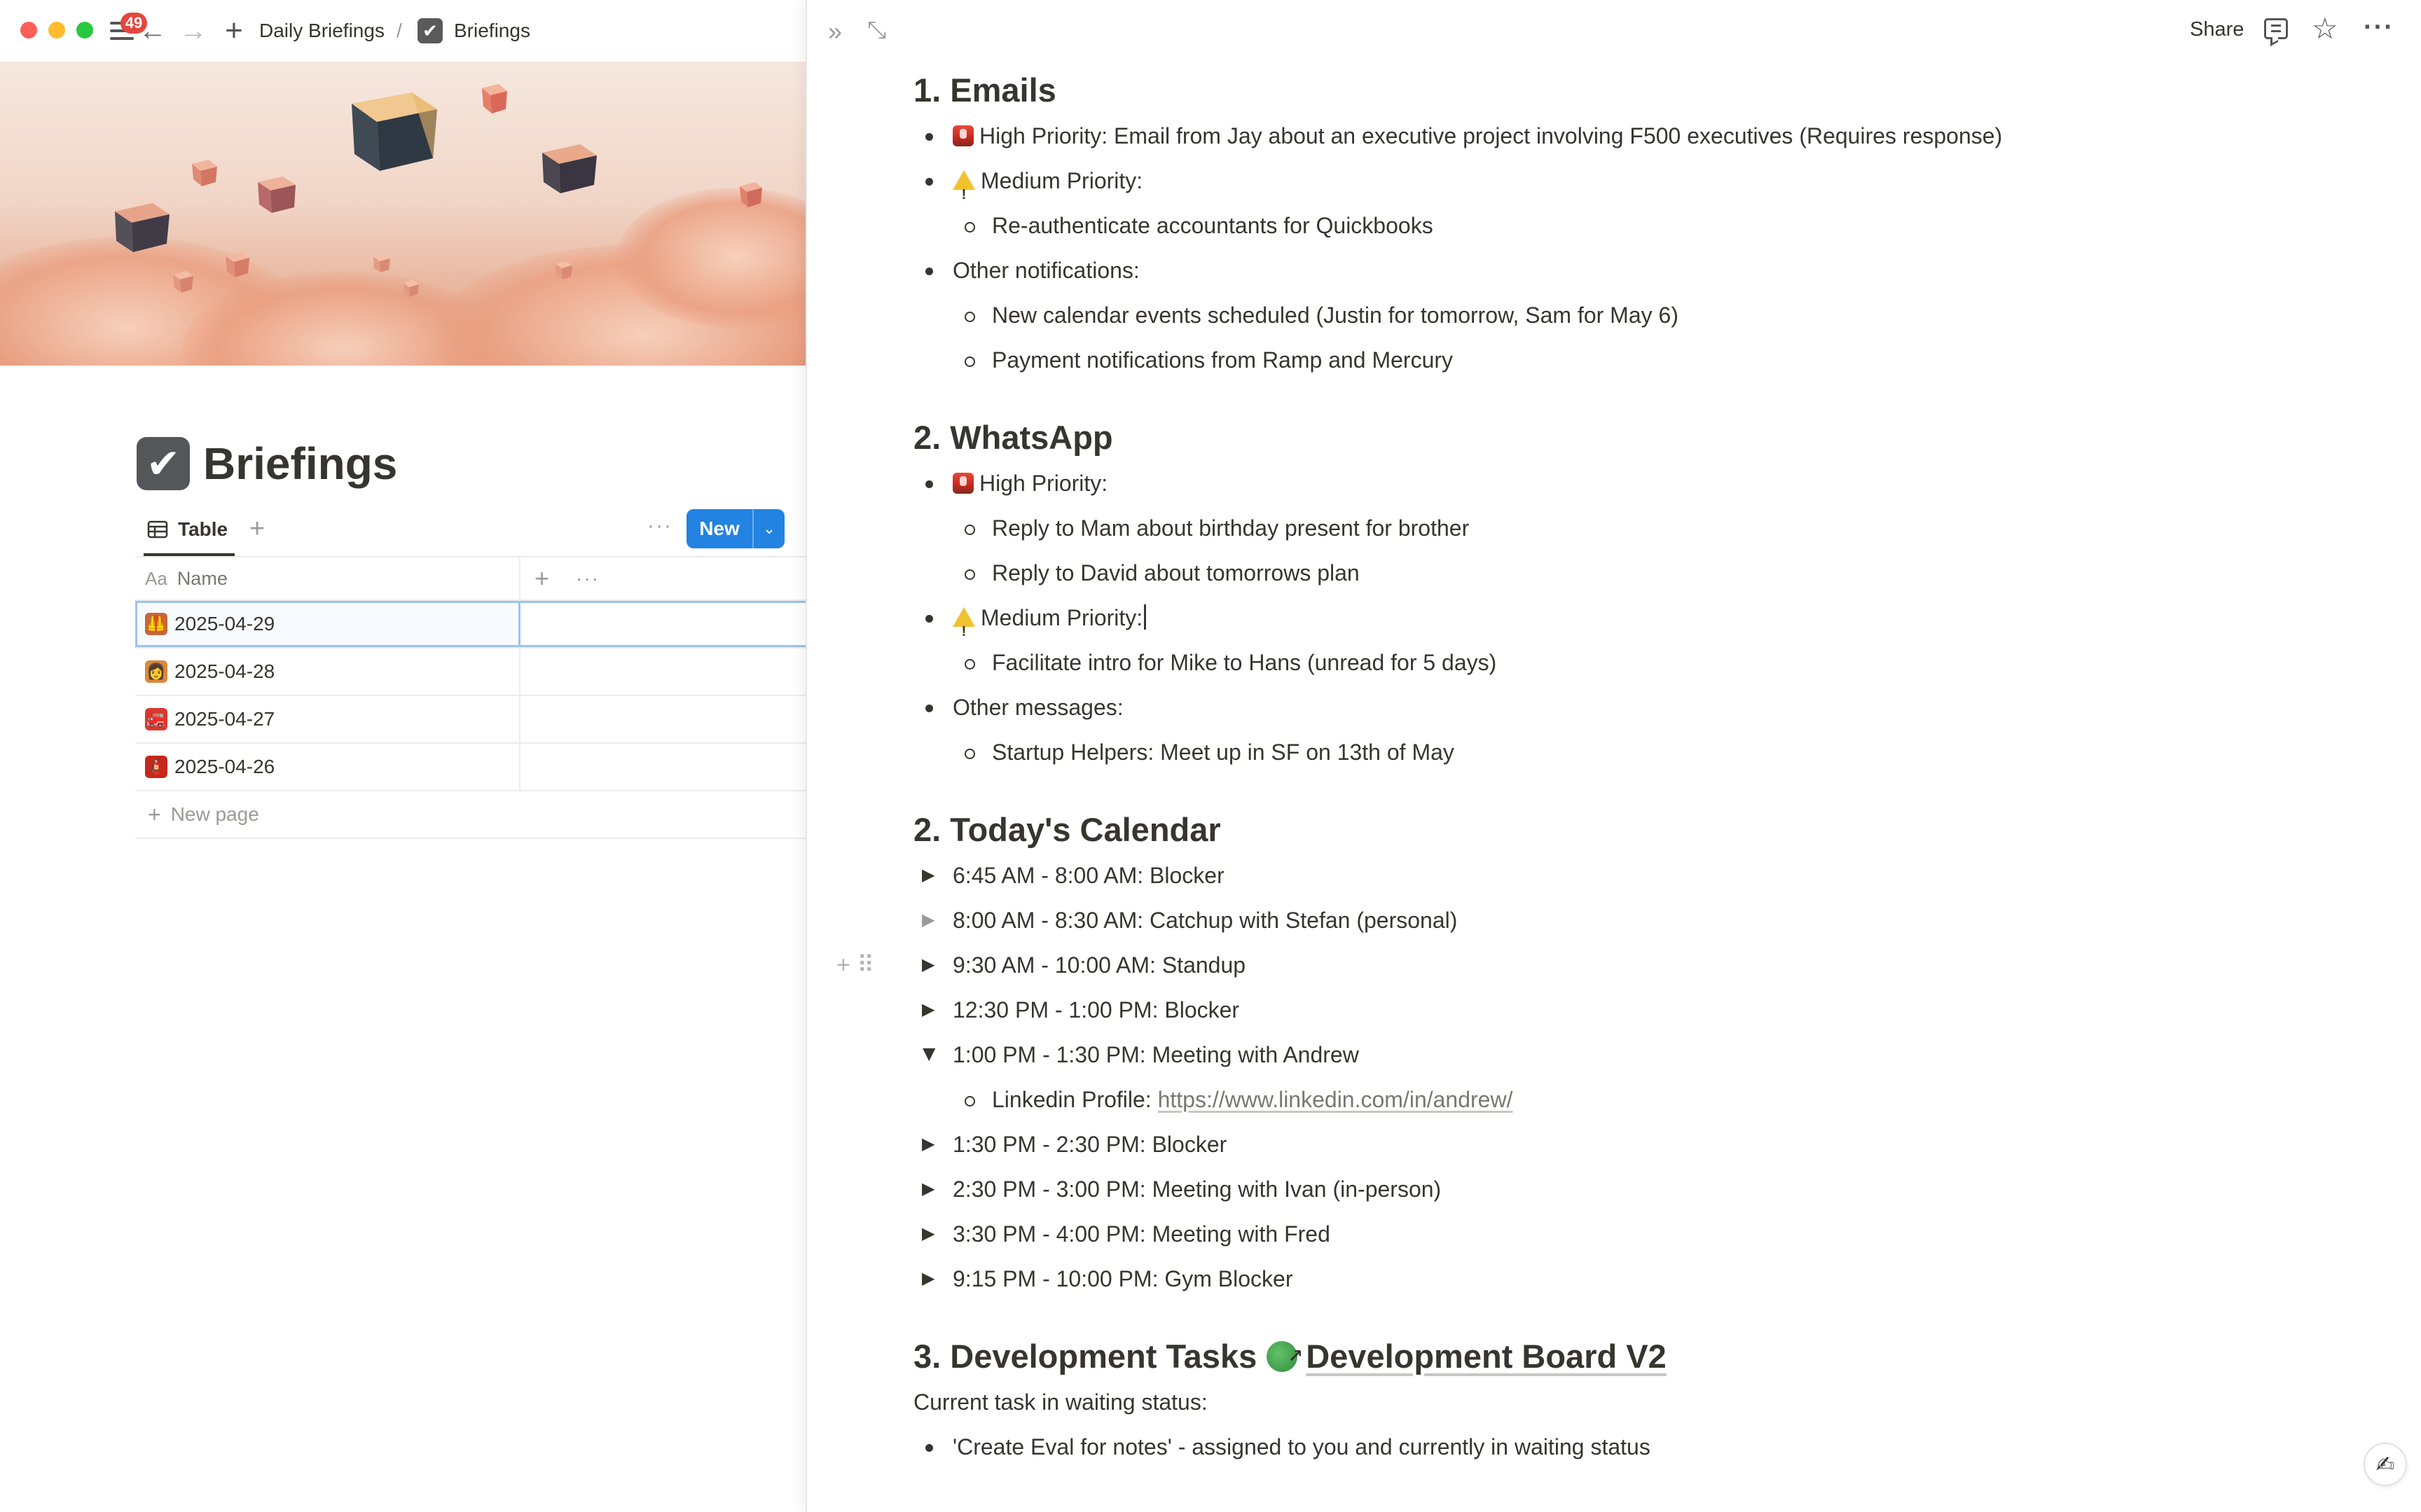 This screenshot has width=2421, height=1512. Describe the element at coordinates (588, 578) in the screenshot. I see `property-more-icon: ···` at that location.